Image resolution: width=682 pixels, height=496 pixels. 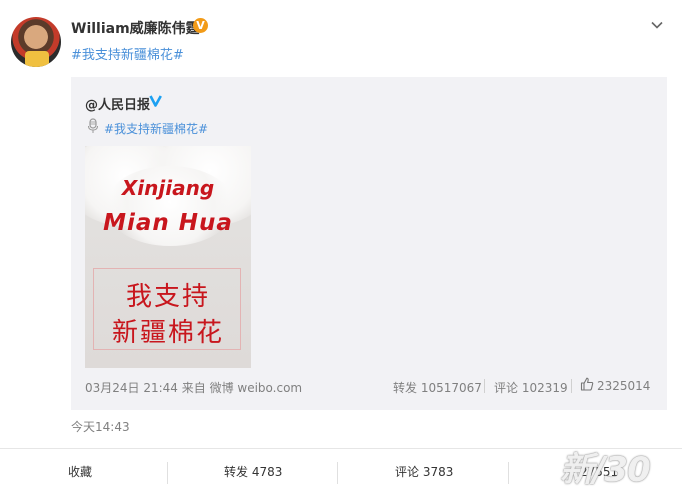 I want to click on original-like-count: 2325014, so click(x=623, y=386).